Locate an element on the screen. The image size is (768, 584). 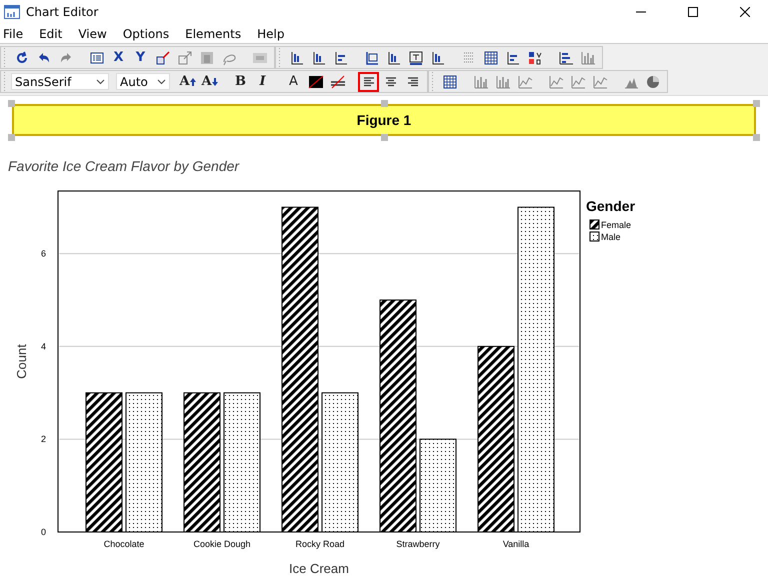
axis-button: Y is located at coordinates (140, 58).